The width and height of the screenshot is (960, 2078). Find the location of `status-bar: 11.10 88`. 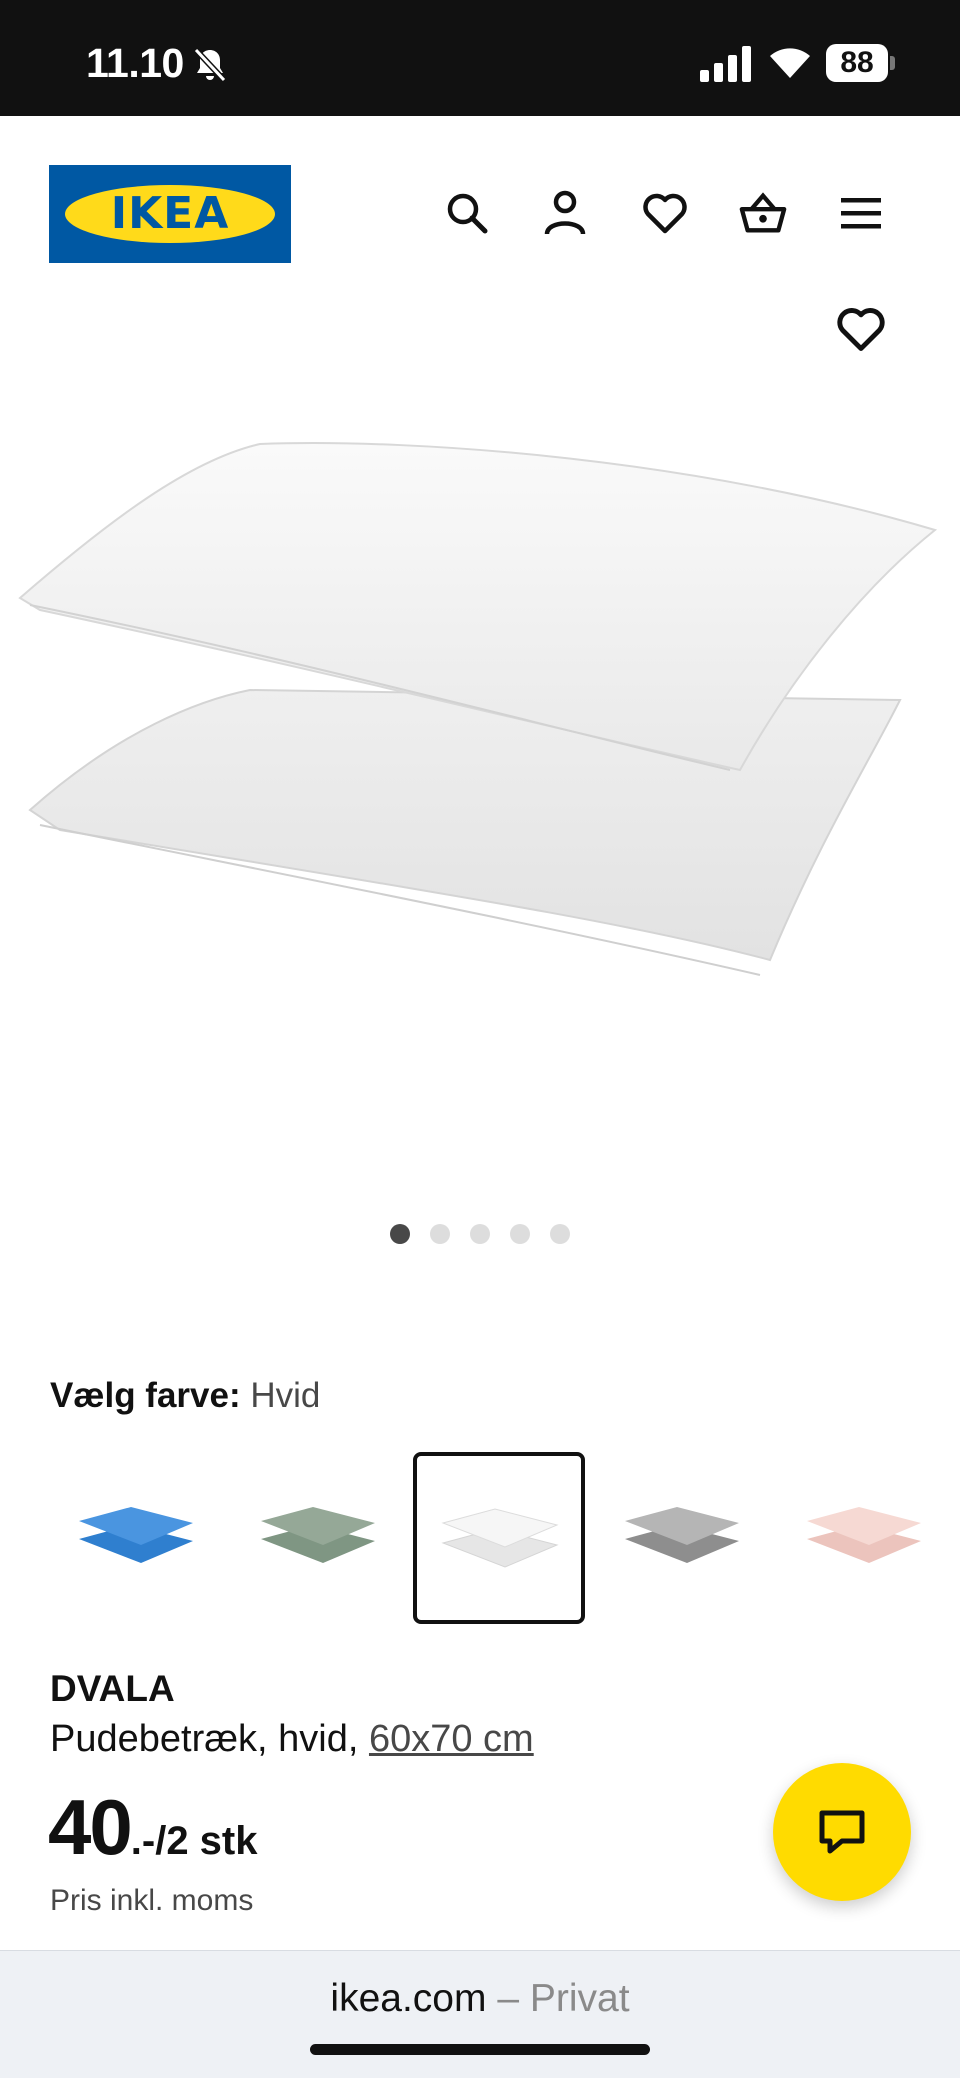

status-bar: 11.10 88 is located at coordinates (480, 58).